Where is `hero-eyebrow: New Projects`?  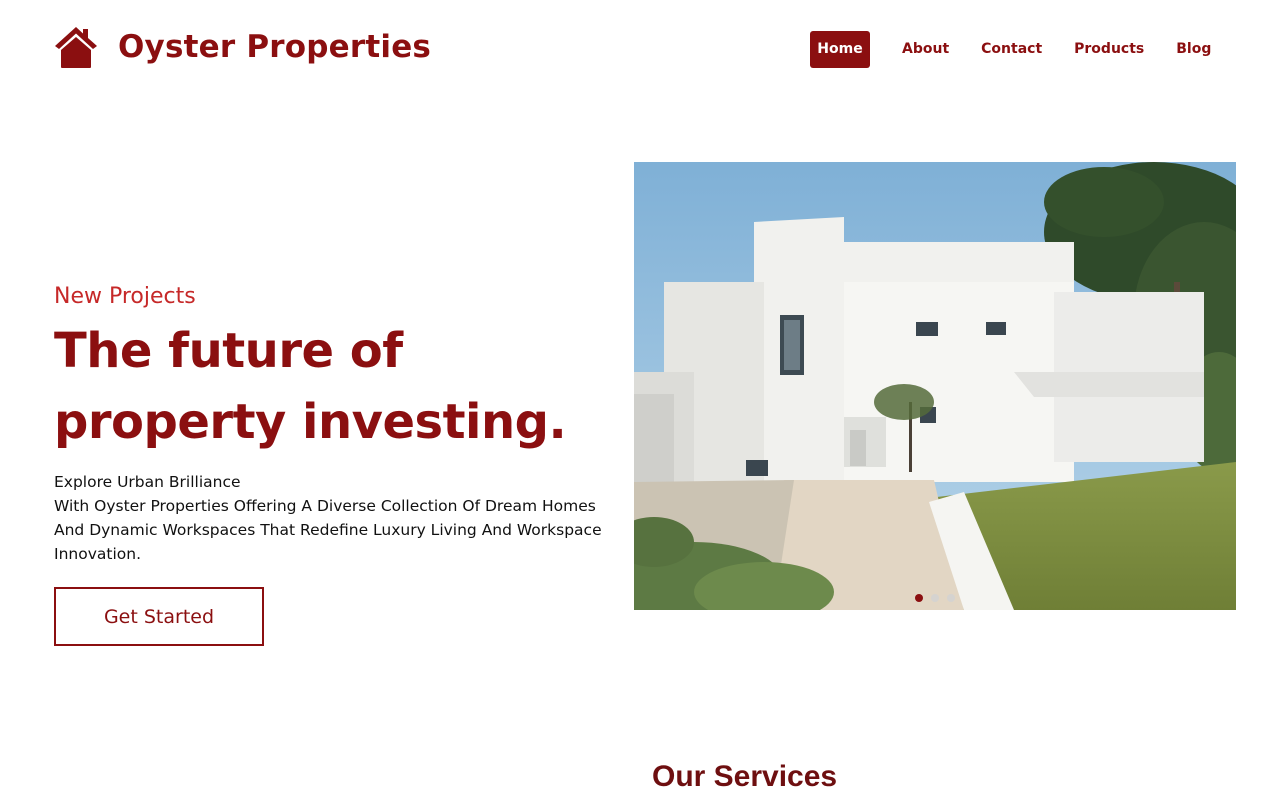
hero-eyebrow: New Projects is located at coordinates (125, 296).